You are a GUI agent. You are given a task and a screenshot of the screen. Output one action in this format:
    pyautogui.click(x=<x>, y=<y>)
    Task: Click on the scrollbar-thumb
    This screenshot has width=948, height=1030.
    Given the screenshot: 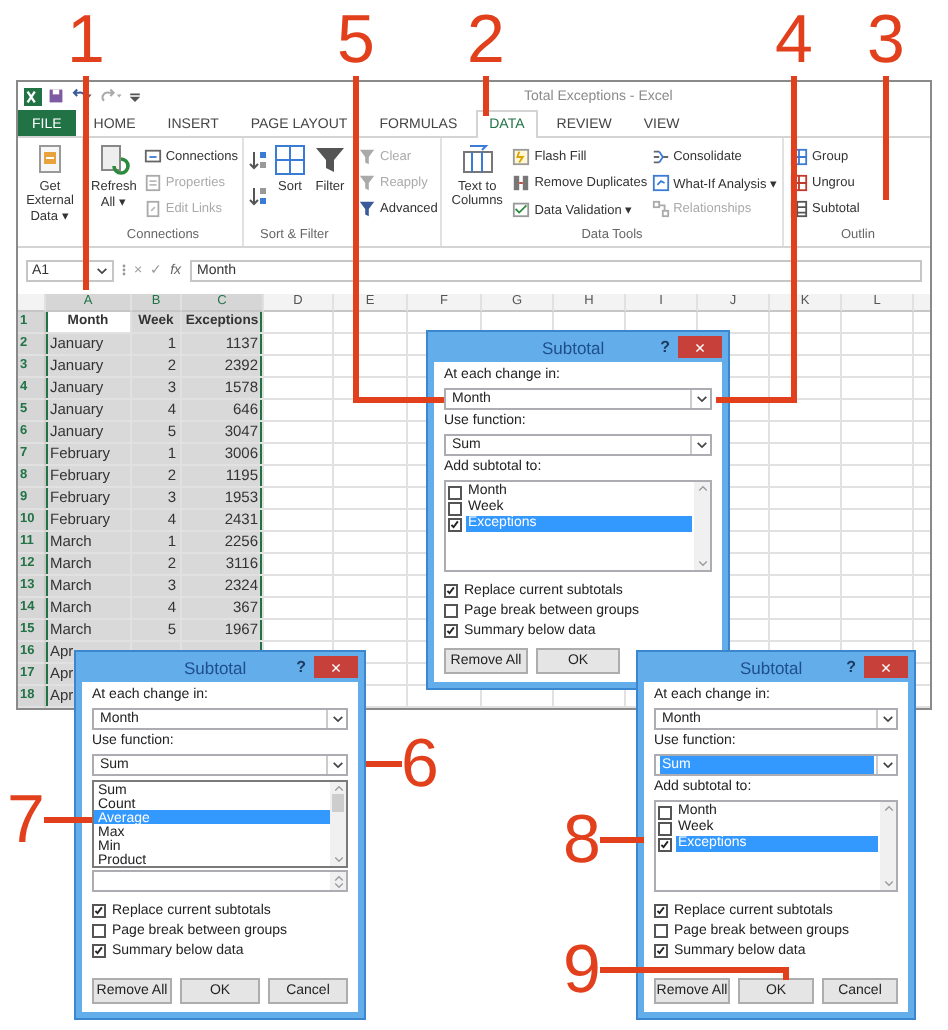 What is the action you would take?
    pyautogui.click(x=338, y=803)
    